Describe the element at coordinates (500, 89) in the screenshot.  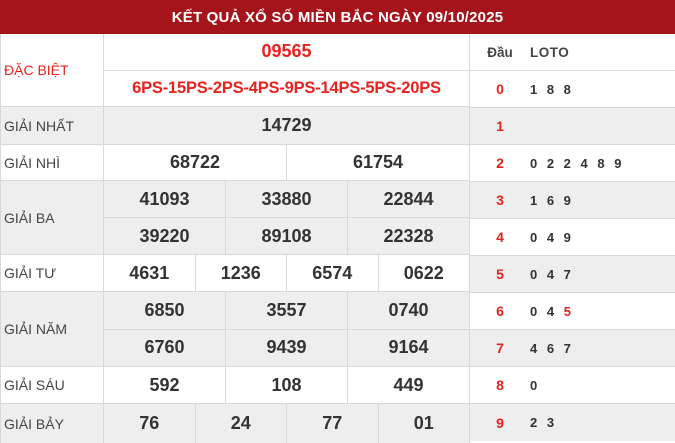
I see `loto-head-digit: 0` at that location.